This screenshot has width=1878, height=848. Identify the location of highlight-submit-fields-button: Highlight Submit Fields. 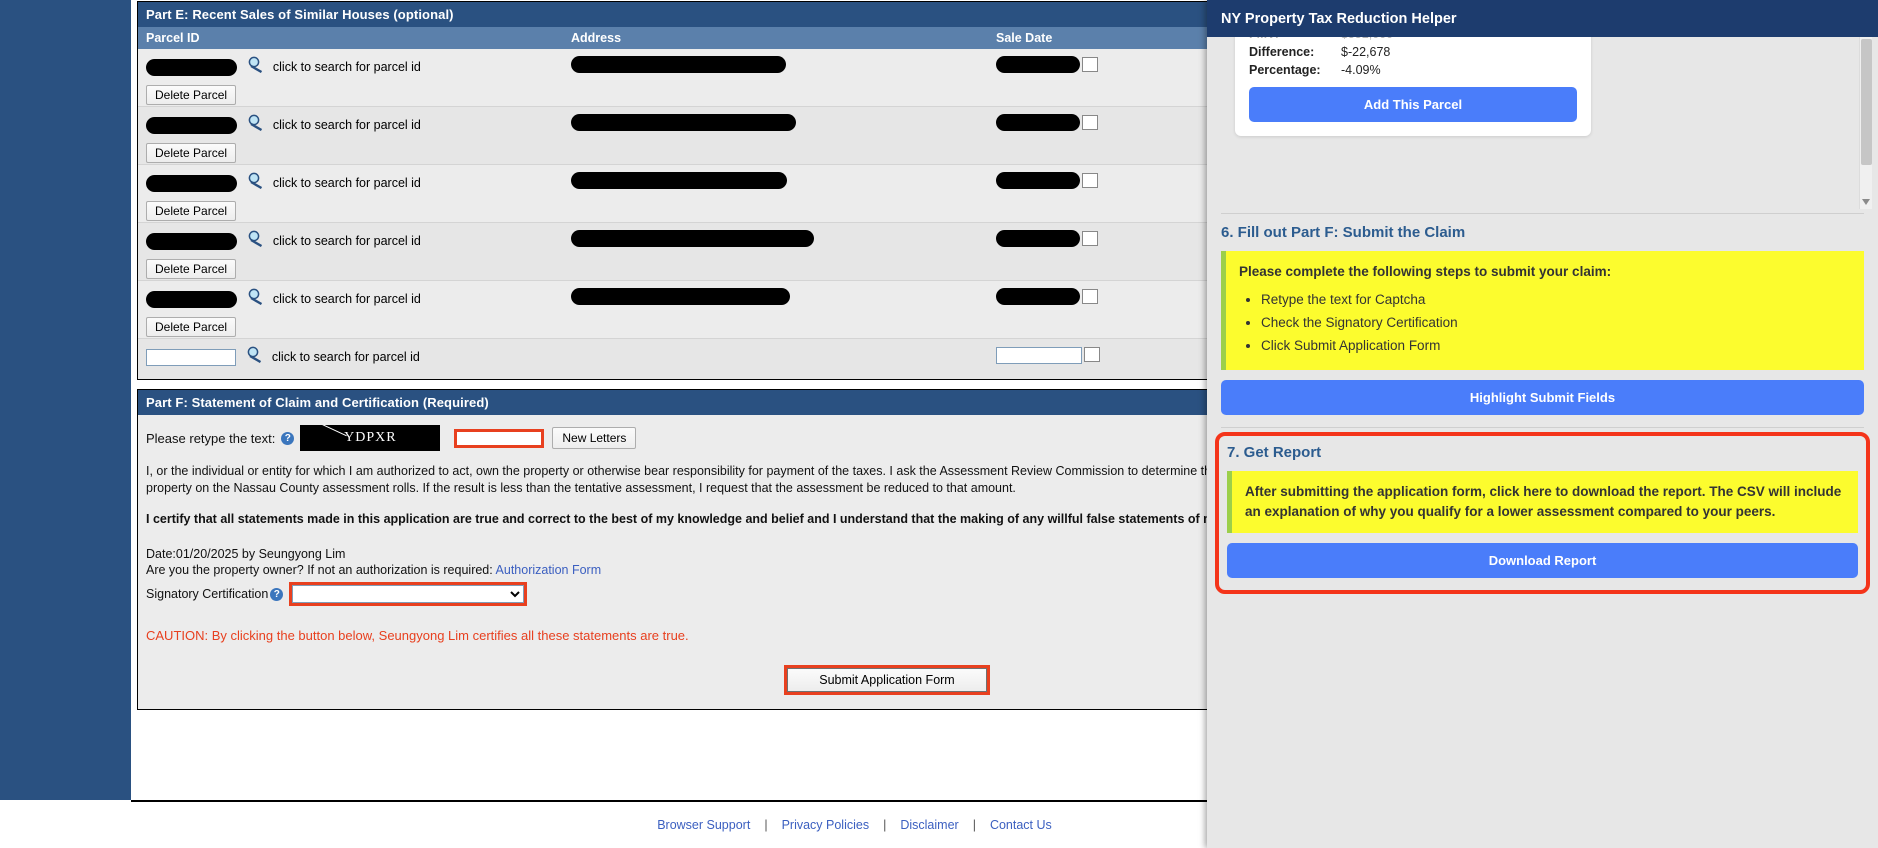
(1542, 397).